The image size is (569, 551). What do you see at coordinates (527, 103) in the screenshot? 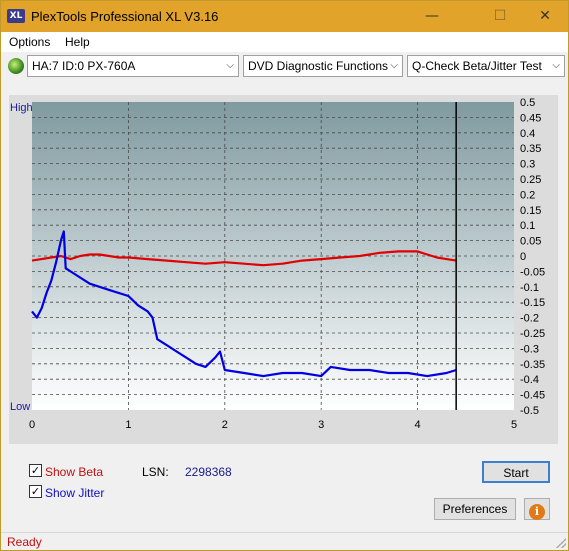
I see `y-tick-label: 0.5` at bounding box center [527, 103].